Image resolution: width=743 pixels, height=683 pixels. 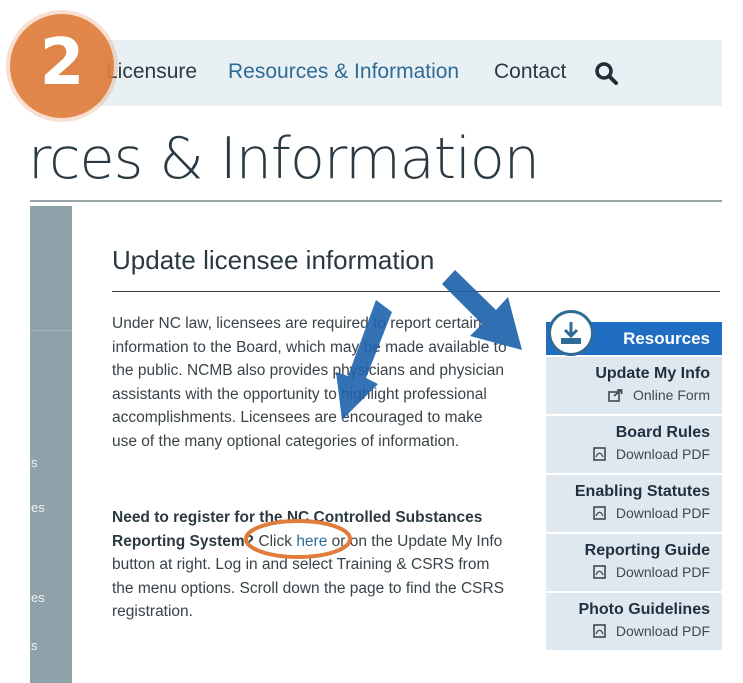 What do you see at coordinates (298, 539) in the screenshot?
I see `highlight-ellipse` at bounding box center [298, 539].